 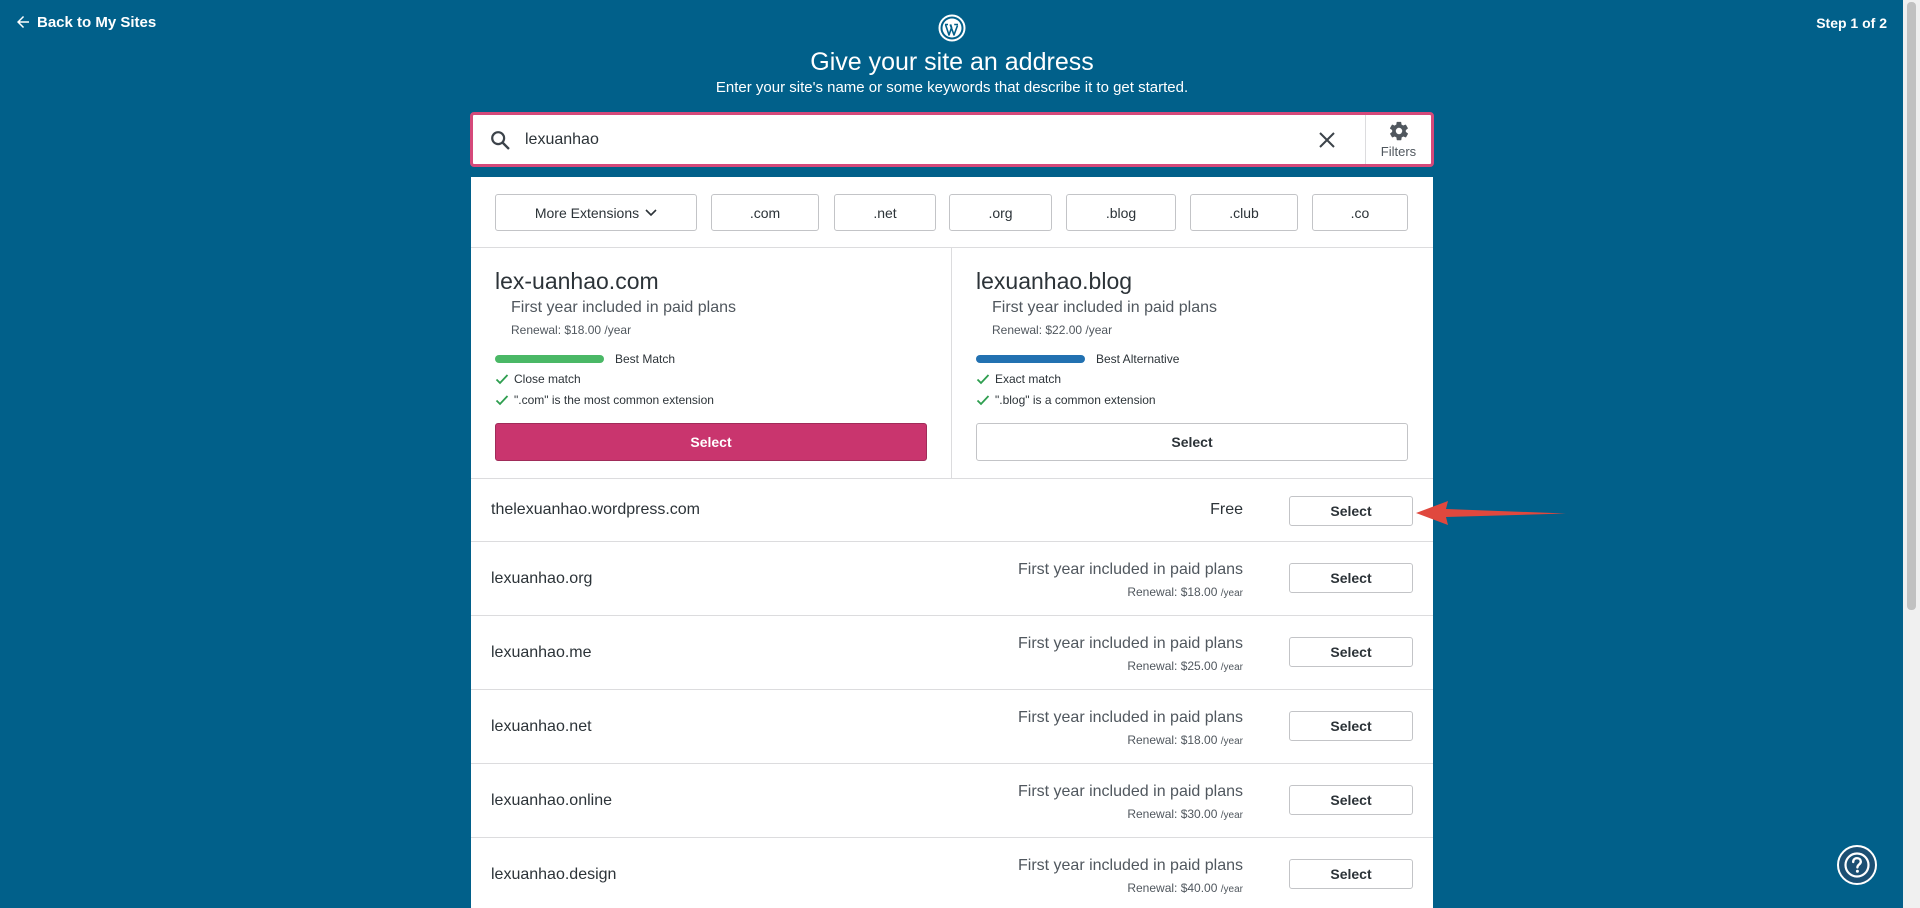 I want to click on featured-renewal: Renewal: $22.00 /year, so click(x=1052, y=330).